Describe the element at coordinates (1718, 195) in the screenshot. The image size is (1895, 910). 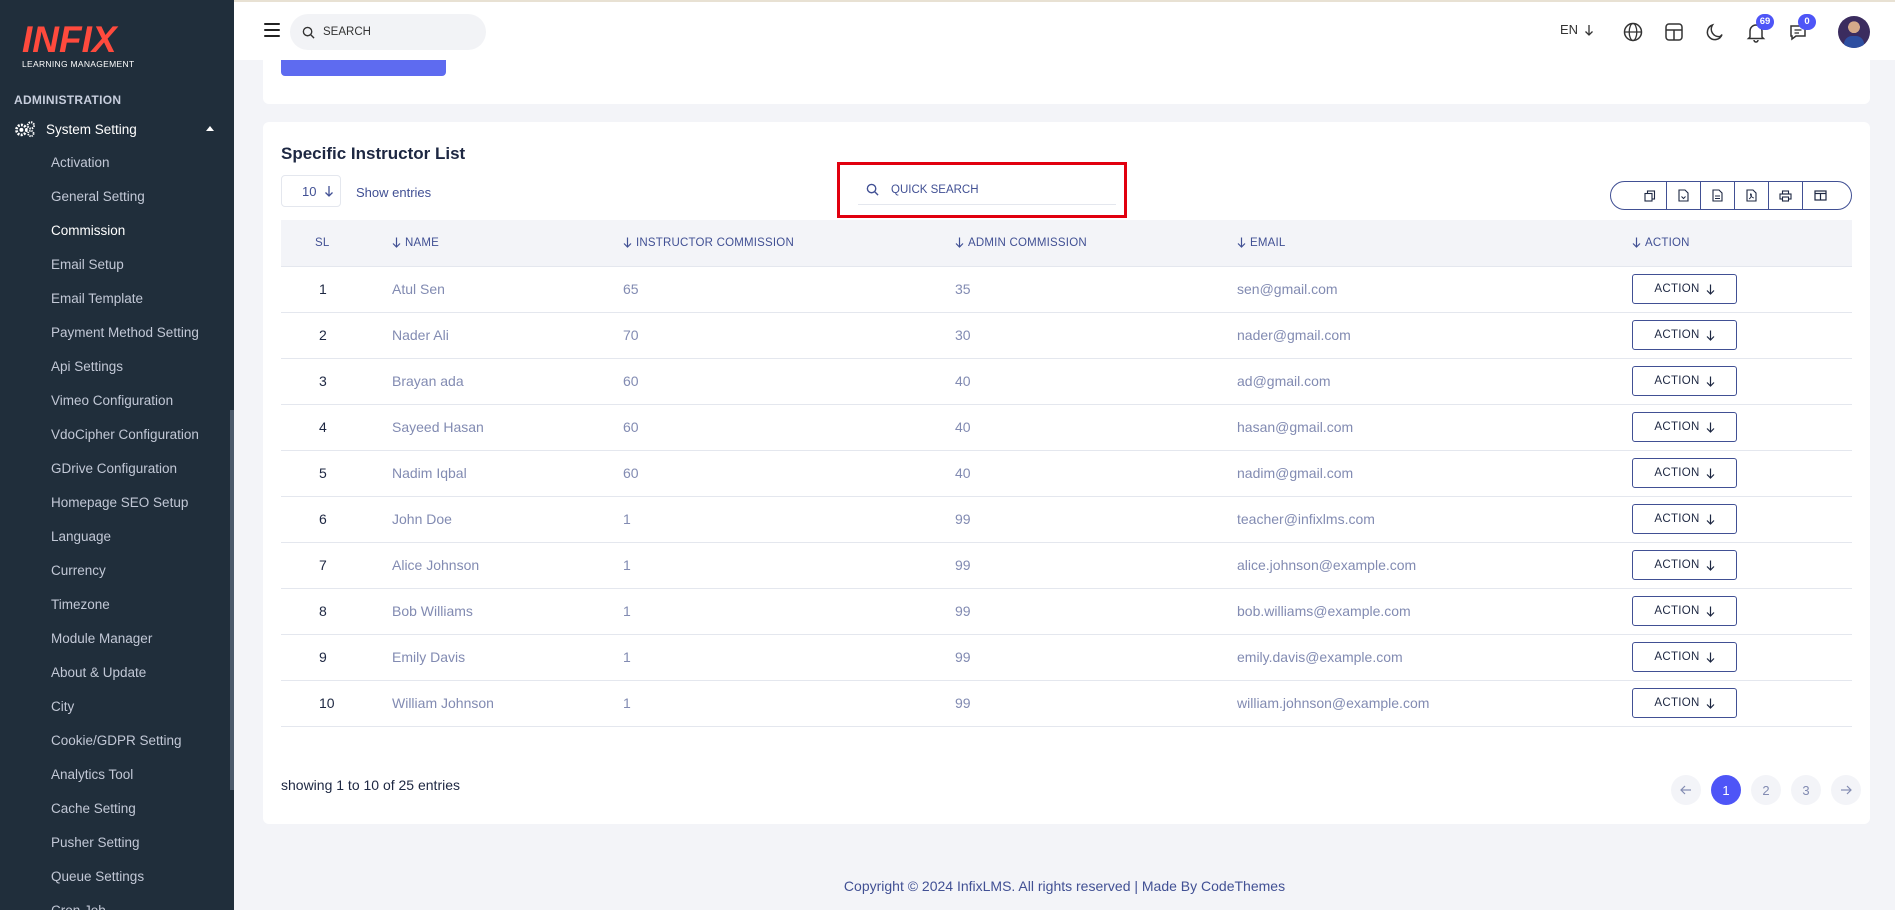
I see `excel-icon` at that location.